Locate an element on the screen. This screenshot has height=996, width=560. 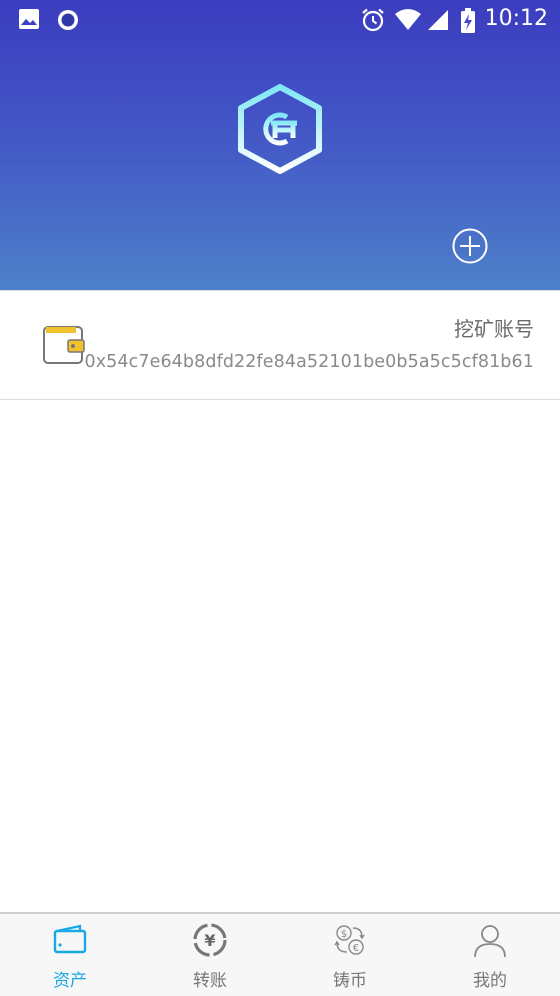
wallet-icon is located at coordinates (64, 345).